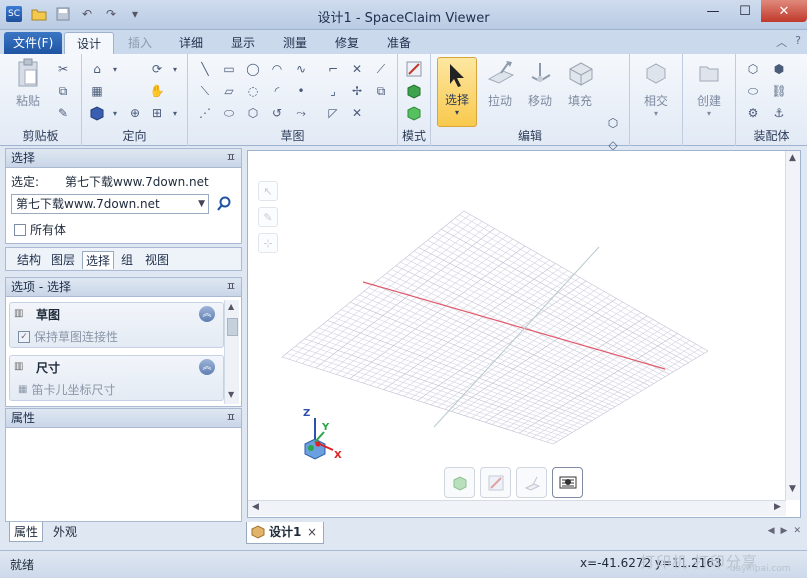 The height and width of the screenshot is (578, 807). Describe the element at coordinates (656, 113) in the screenshot. I see `intersect-dropdown-icon: ▾` at that location.